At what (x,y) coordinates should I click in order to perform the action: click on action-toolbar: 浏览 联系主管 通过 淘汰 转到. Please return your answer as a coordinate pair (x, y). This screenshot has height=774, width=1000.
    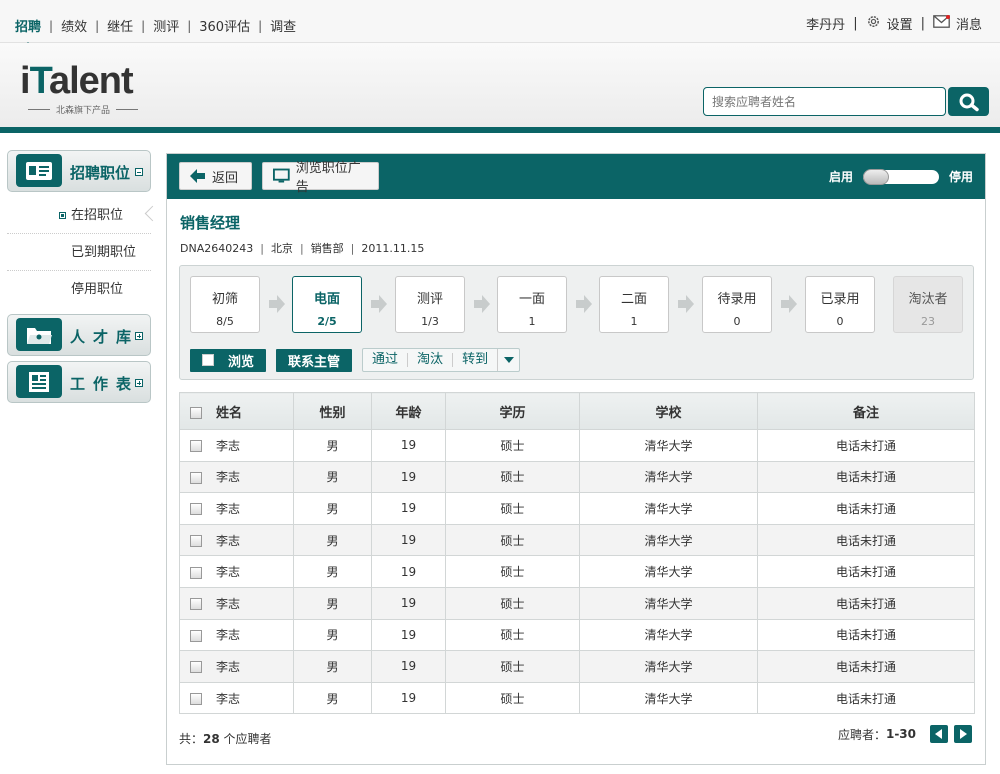
    Looking at the image, I should click on (355, 360).